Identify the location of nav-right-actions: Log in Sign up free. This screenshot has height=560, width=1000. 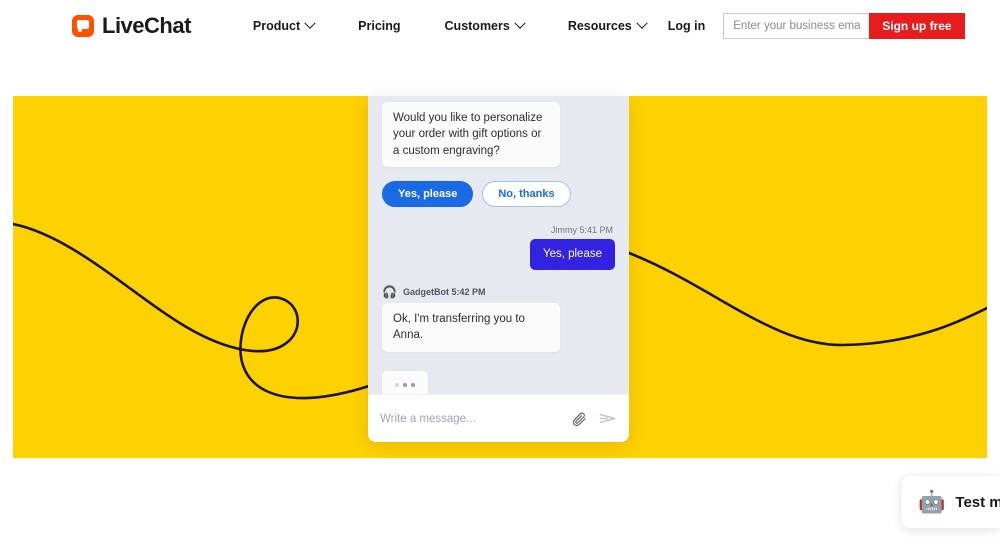
(816, 26).